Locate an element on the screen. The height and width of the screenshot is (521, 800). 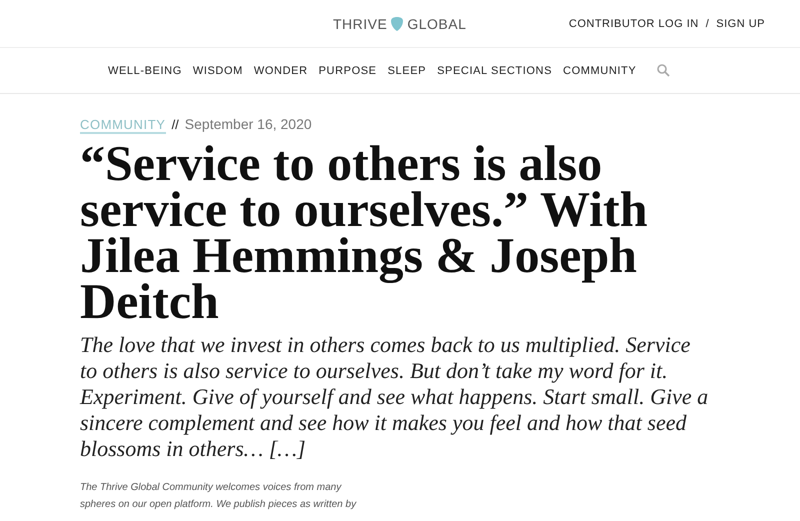
login-link: CONTRIBUTOR LOG IN is located at coordinates (633, 24).